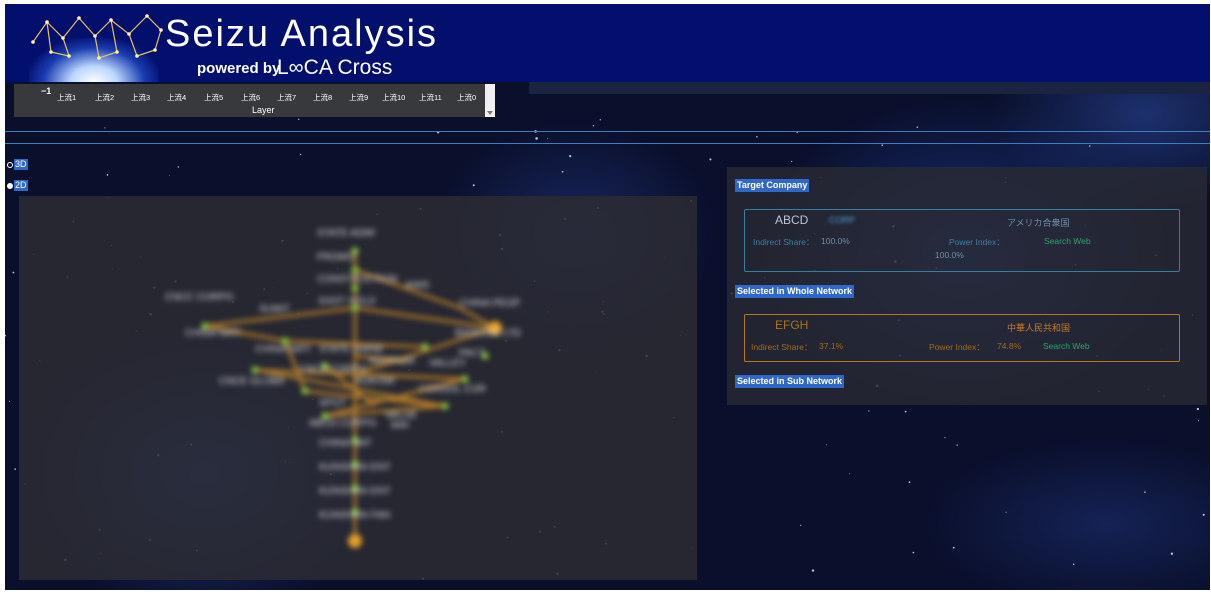 The height and width of the screenshot is (592, 1211). What do you see at coordinates (213, 97) in the screenshot?
I see `slider-tick: 上流5` at bounding box center [213, 97].